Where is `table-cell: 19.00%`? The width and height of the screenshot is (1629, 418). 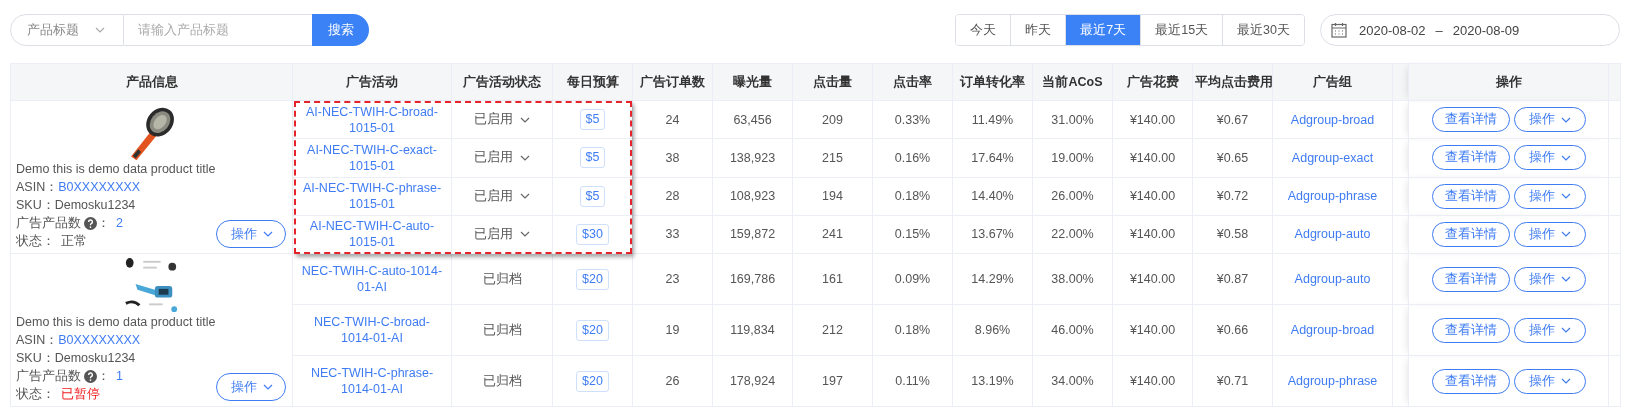 table-cell: 19.00% is located at coordinates (1072, 157).